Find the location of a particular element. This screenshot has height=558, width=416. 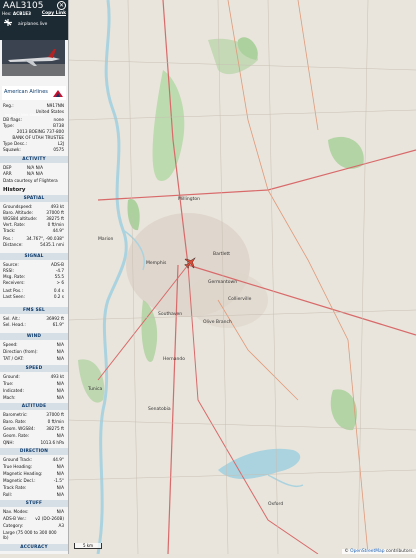

speed-row: Mach: N/A is located at coordinates (33, 397).